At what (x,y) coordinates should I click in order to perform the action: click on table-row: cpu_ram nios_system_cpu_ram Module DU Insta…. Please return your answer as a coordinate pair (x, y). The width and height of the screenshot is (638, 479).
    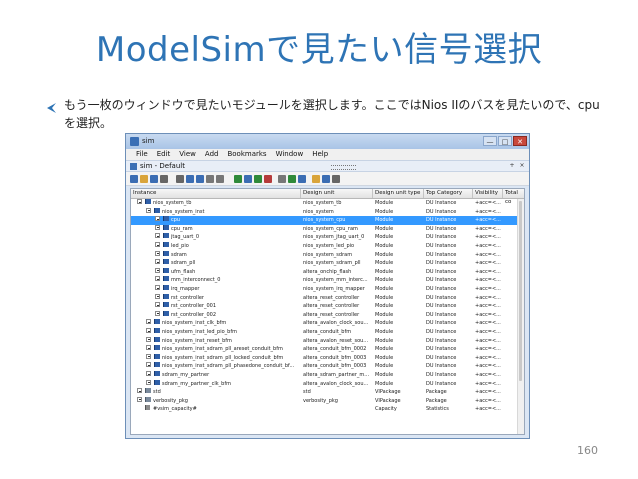
    Looking at the image, I should click on (327, 229).